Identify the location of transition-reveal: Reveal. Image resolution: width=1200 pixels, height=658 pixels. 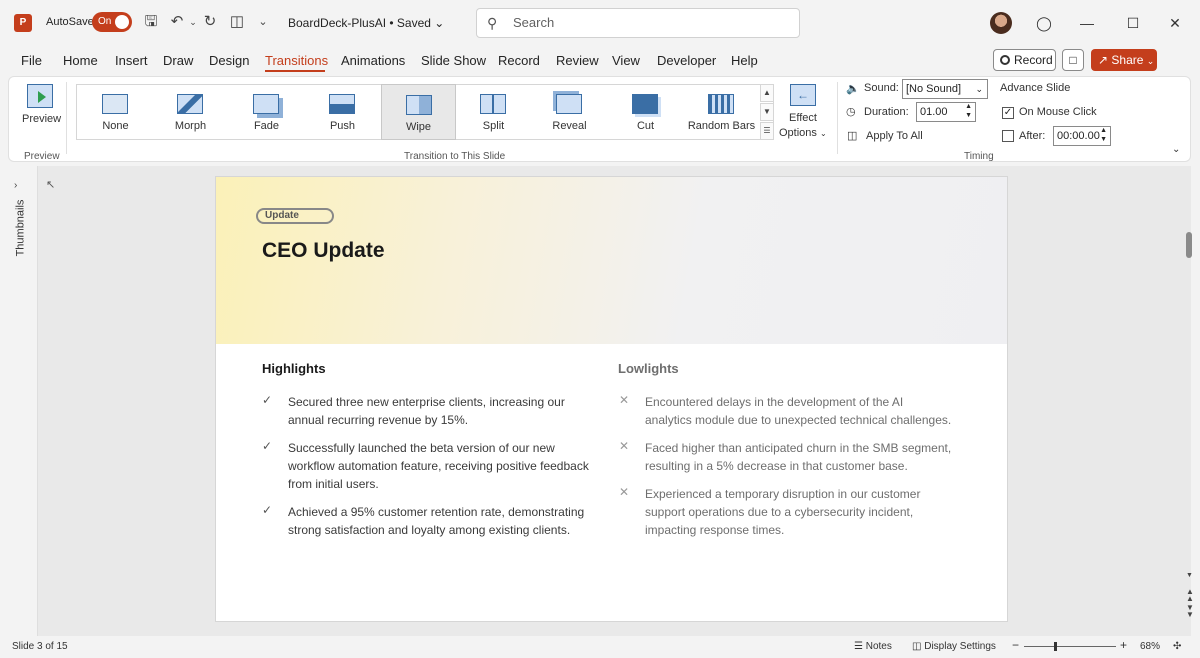
(569, 112).